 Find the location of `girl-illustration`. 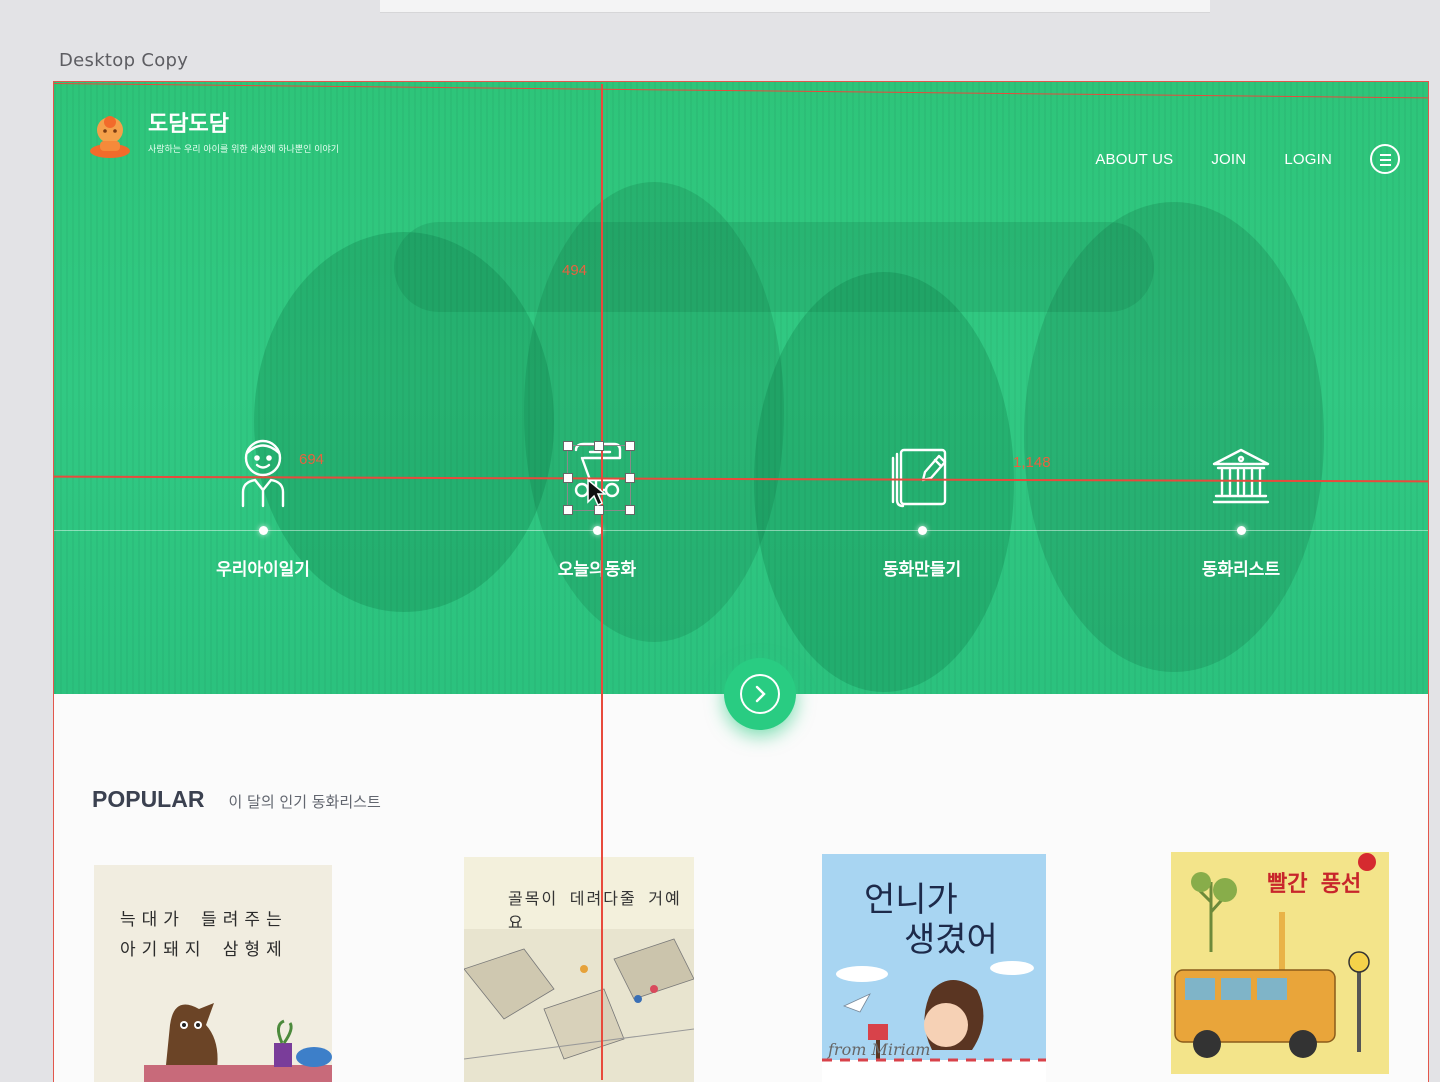

girl-illustration is located at coordinates (934, 1021).